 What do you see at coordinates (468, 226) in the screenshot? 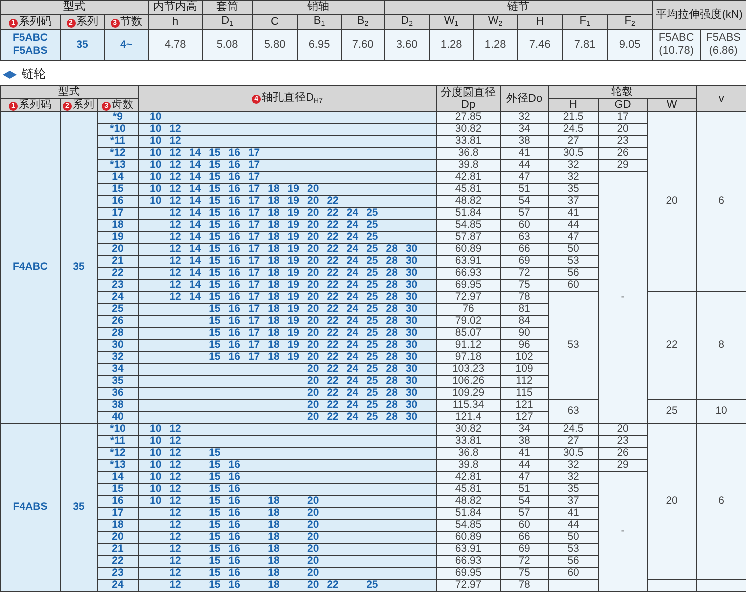
I see `table-cell: 54.85` at bounding box center [468, 226].